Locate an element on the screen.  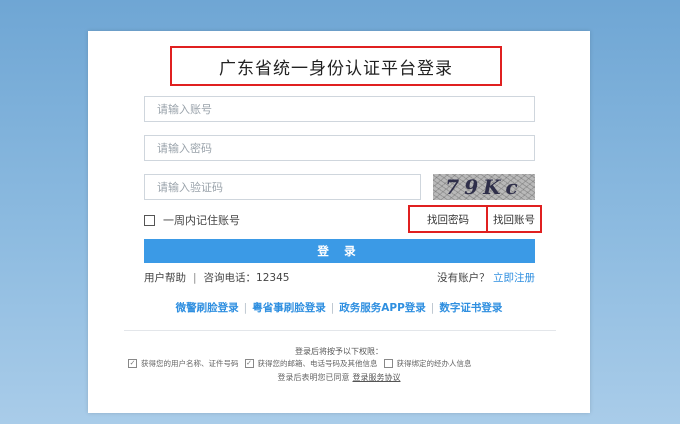
face-login-police: 微警刷脸登录 is located at coordinates (207, 308).